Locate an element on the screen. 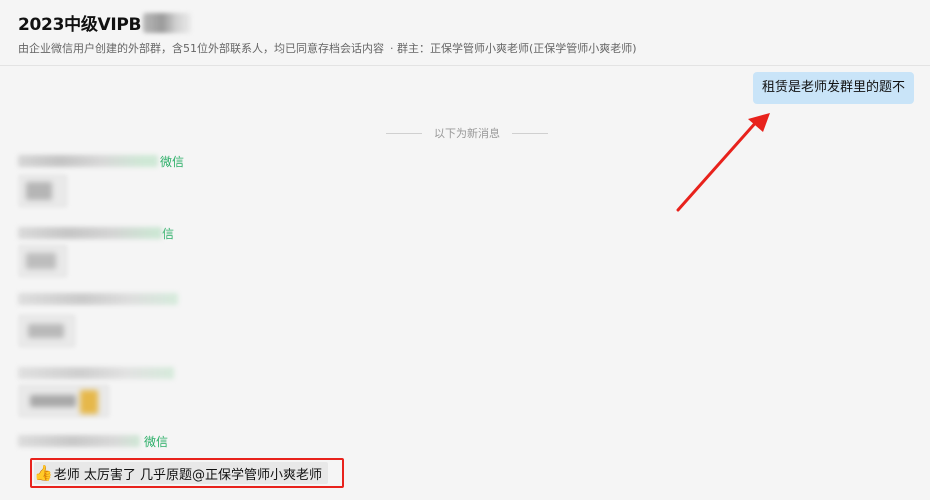 This screenshot has width=930, height=500. red-annotation-arrow is located at coordinates (723, 162).